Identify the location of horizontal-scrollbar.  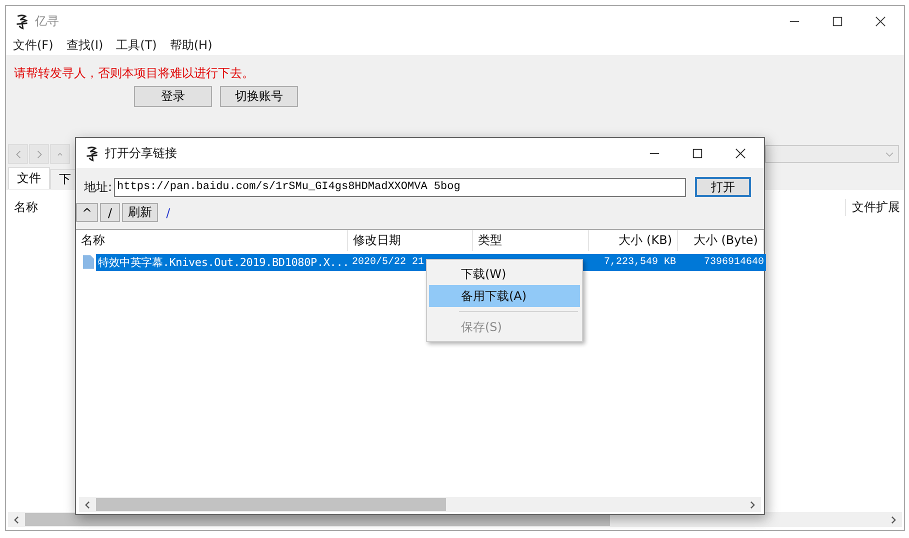
(420, 504).